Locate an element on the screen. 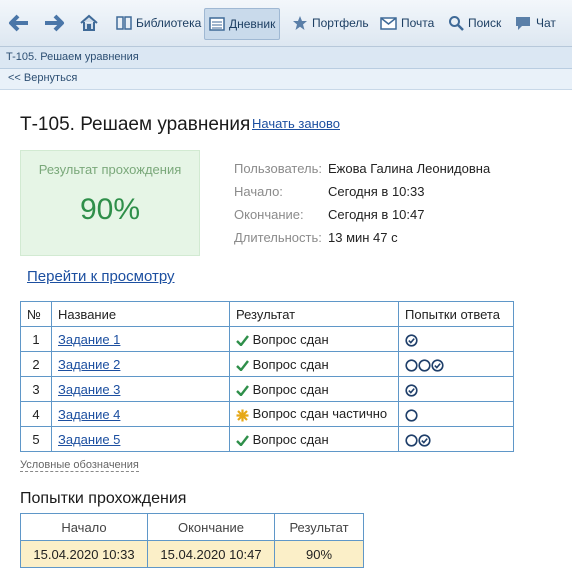  task-number: 4 is located at coordinates (36, 414).